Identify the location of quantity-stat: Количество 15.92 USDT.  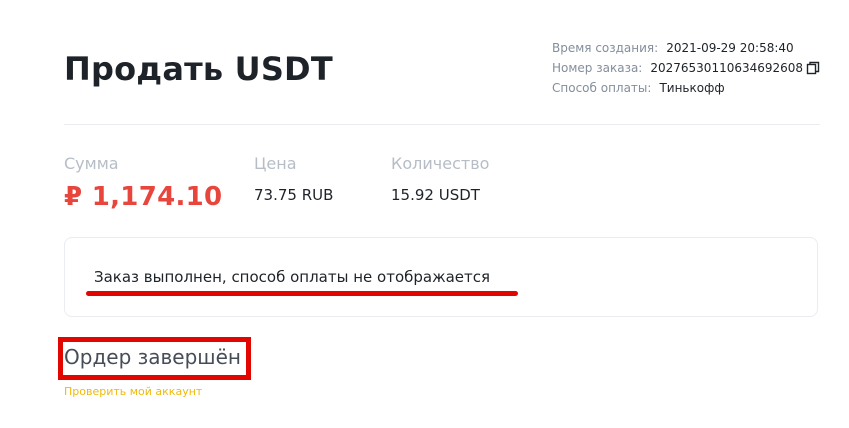
(440, 178).